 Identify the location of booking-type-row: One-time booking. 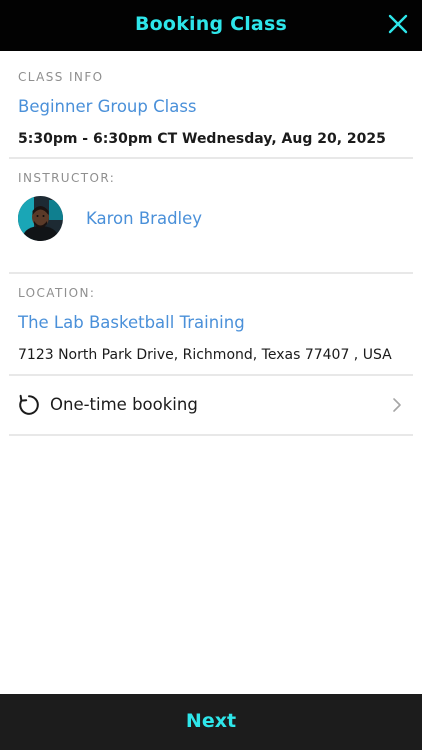
(211, 405).